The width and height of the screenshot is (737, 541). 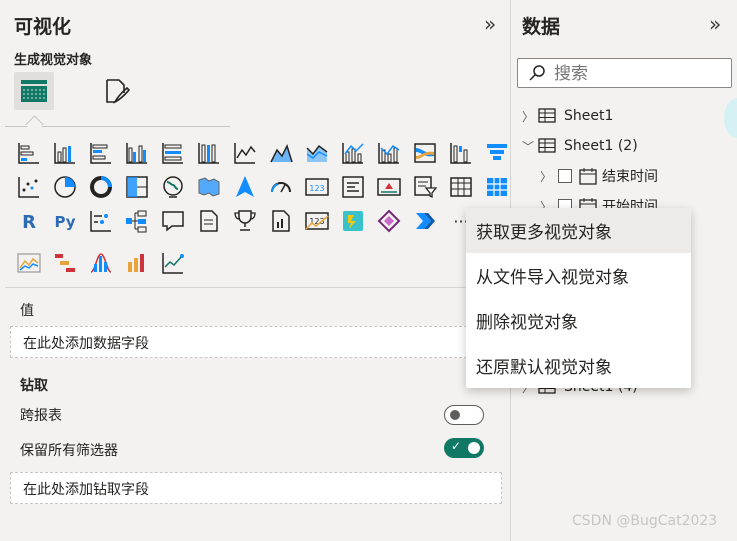 What do you see at coordinates (245, 221) in the screenshot?
I see `goals-trophy-icon` at bounding box center [245, 221].